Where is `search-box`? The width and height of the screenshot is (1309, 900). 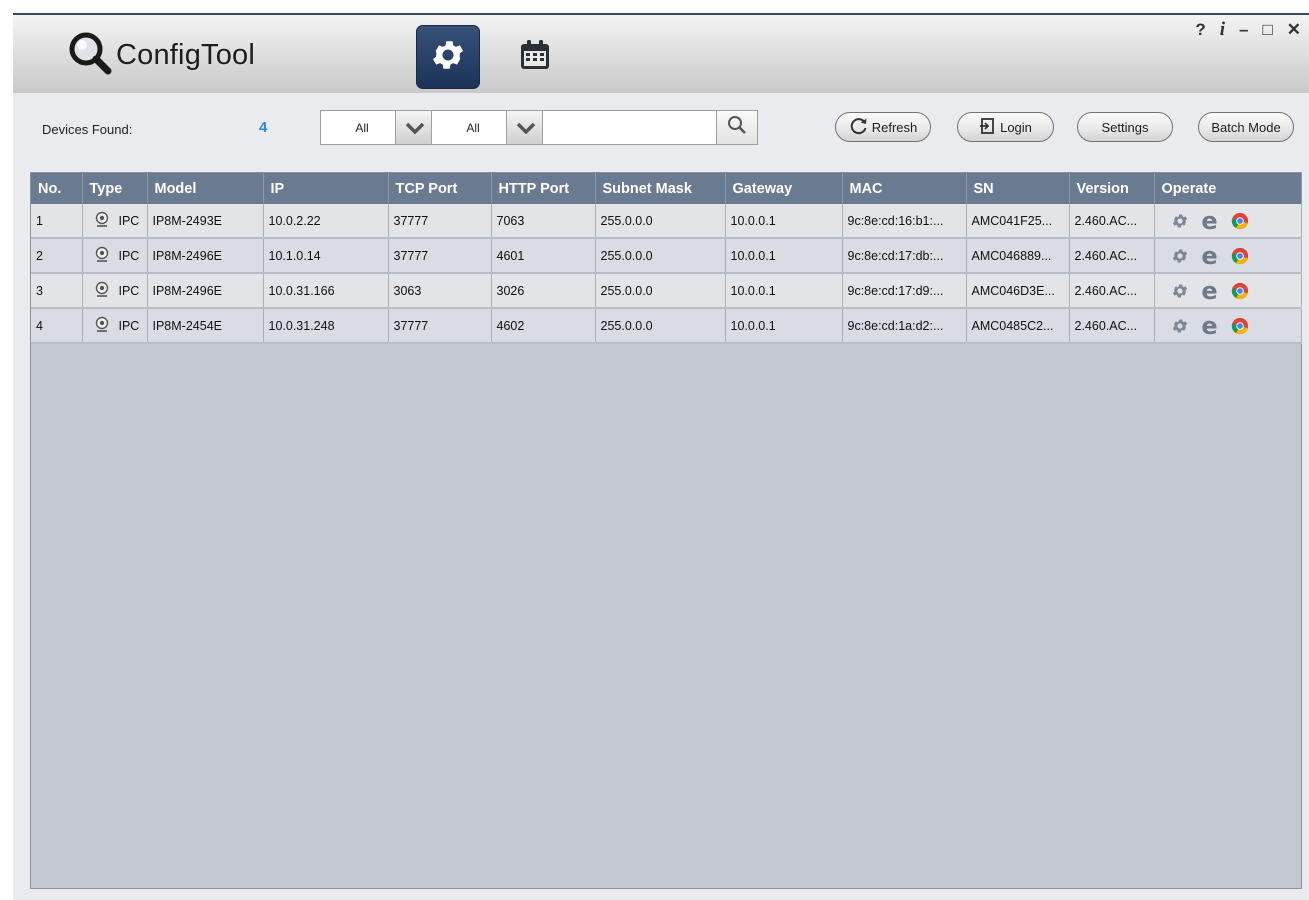
search-box is located at coordinates (650, 127).